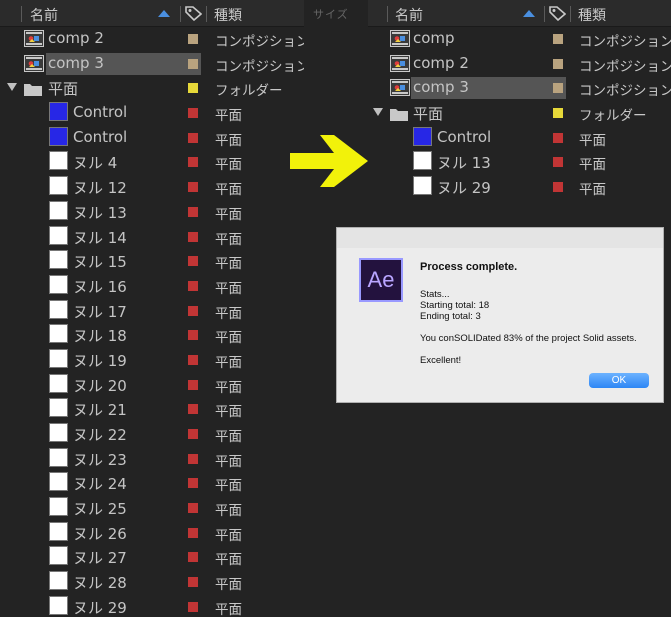 Image resolution: width=671 pixels, height=617 pixels. I want to click on solid-row: ヌル 4 平面, so click(152, 162).